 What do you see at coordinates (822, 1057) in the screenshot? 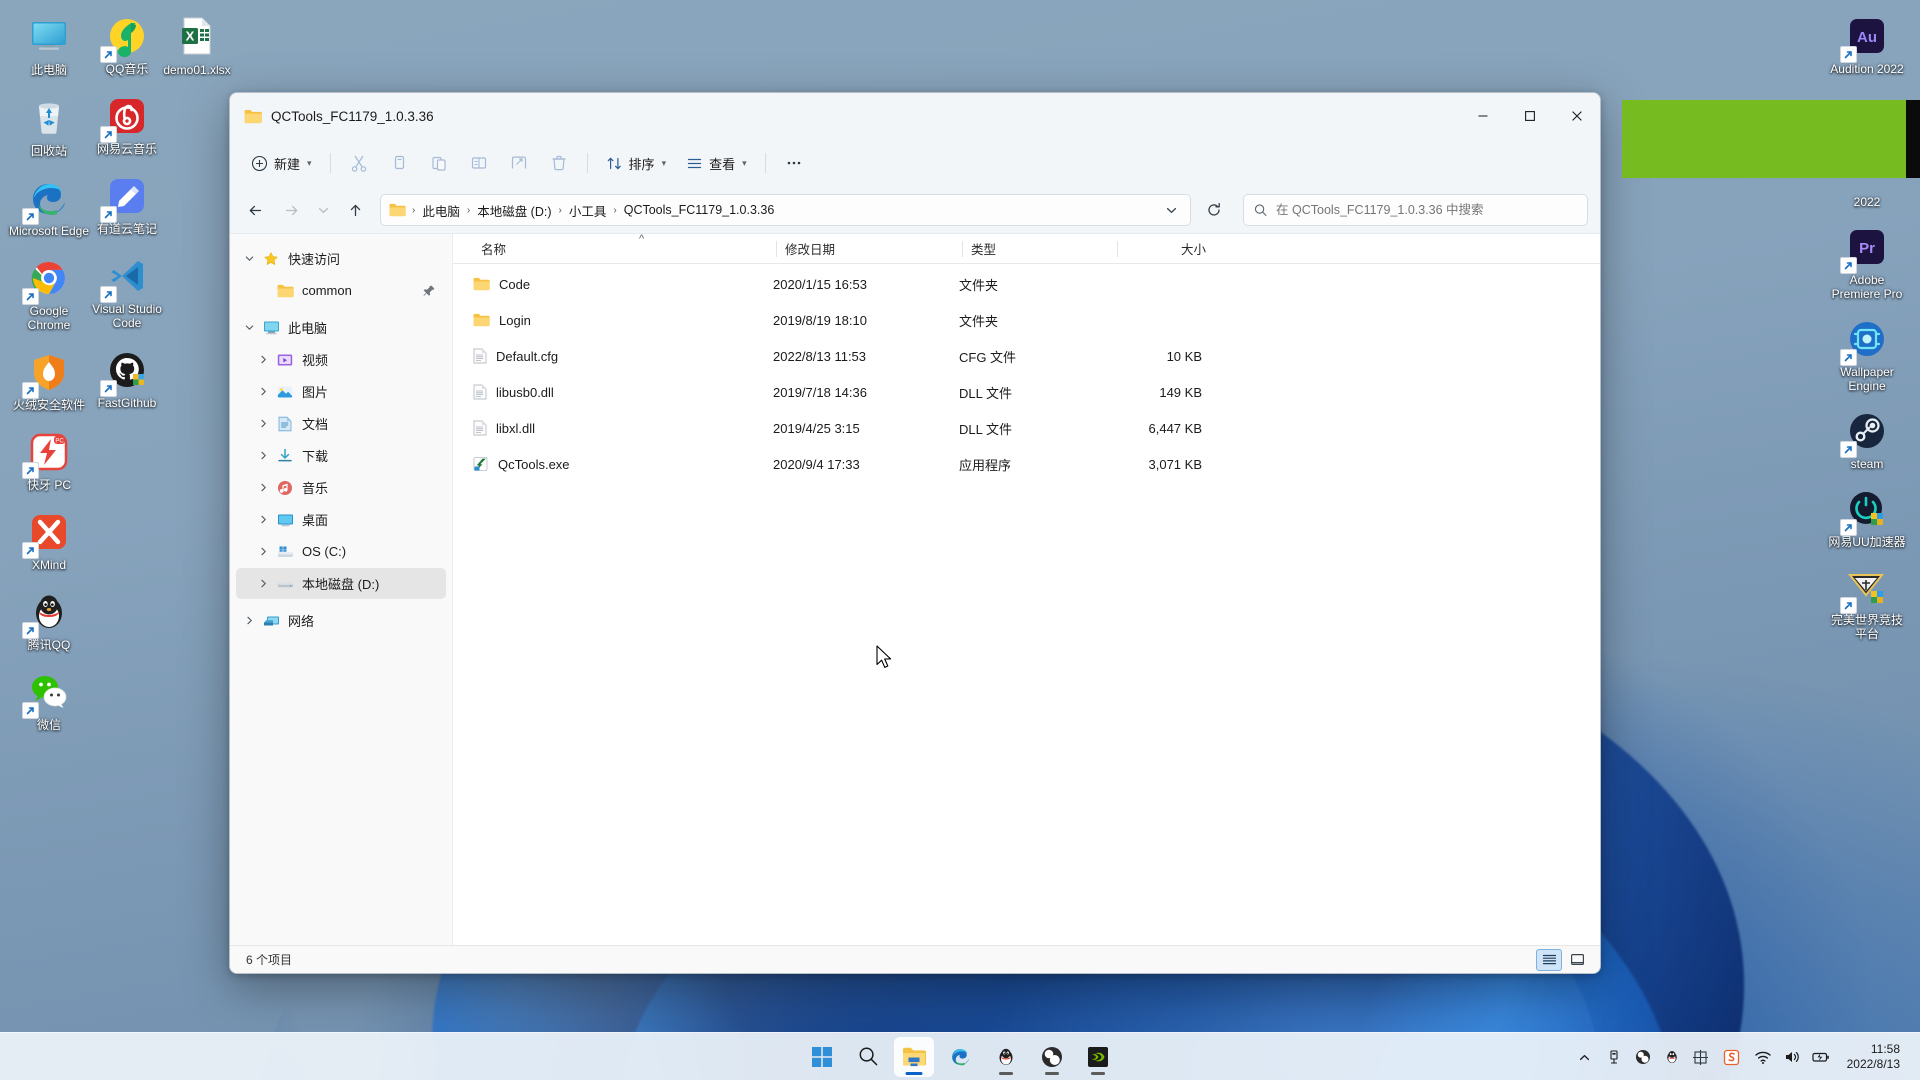
I see `taskbar-start-button` at bounding box center [822, 1057].